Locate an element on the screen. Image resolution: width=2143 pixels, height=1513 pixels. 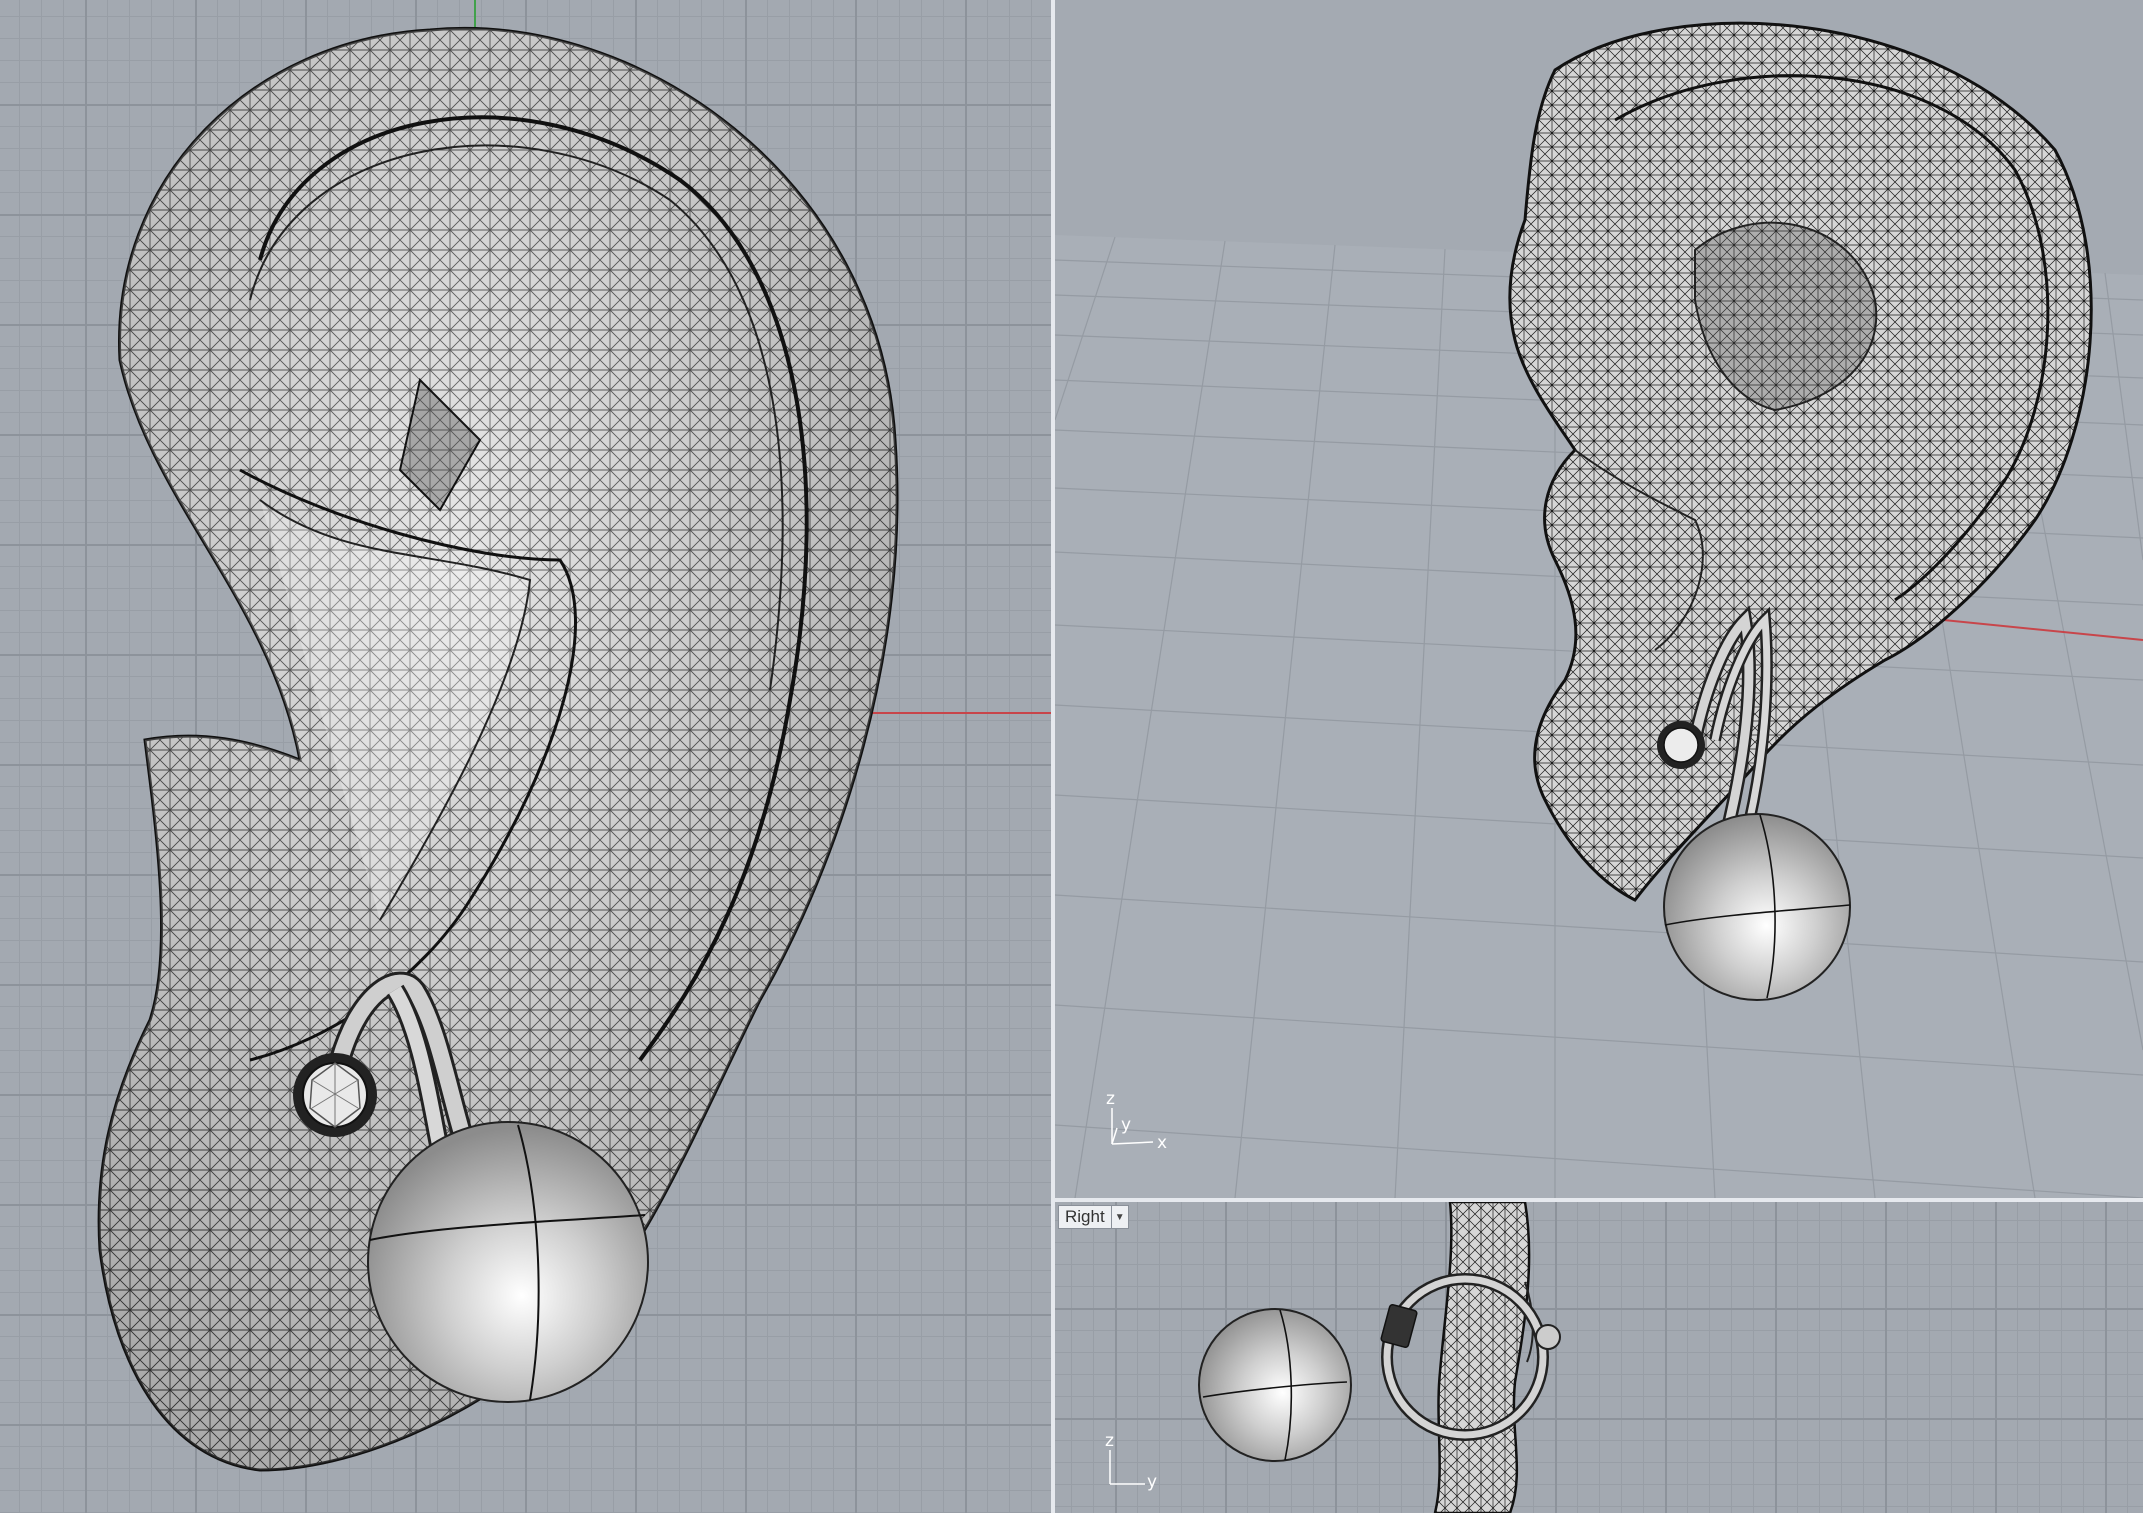
viewport-title-tab: Right ▼ is located at coordinates (1093, 1217).